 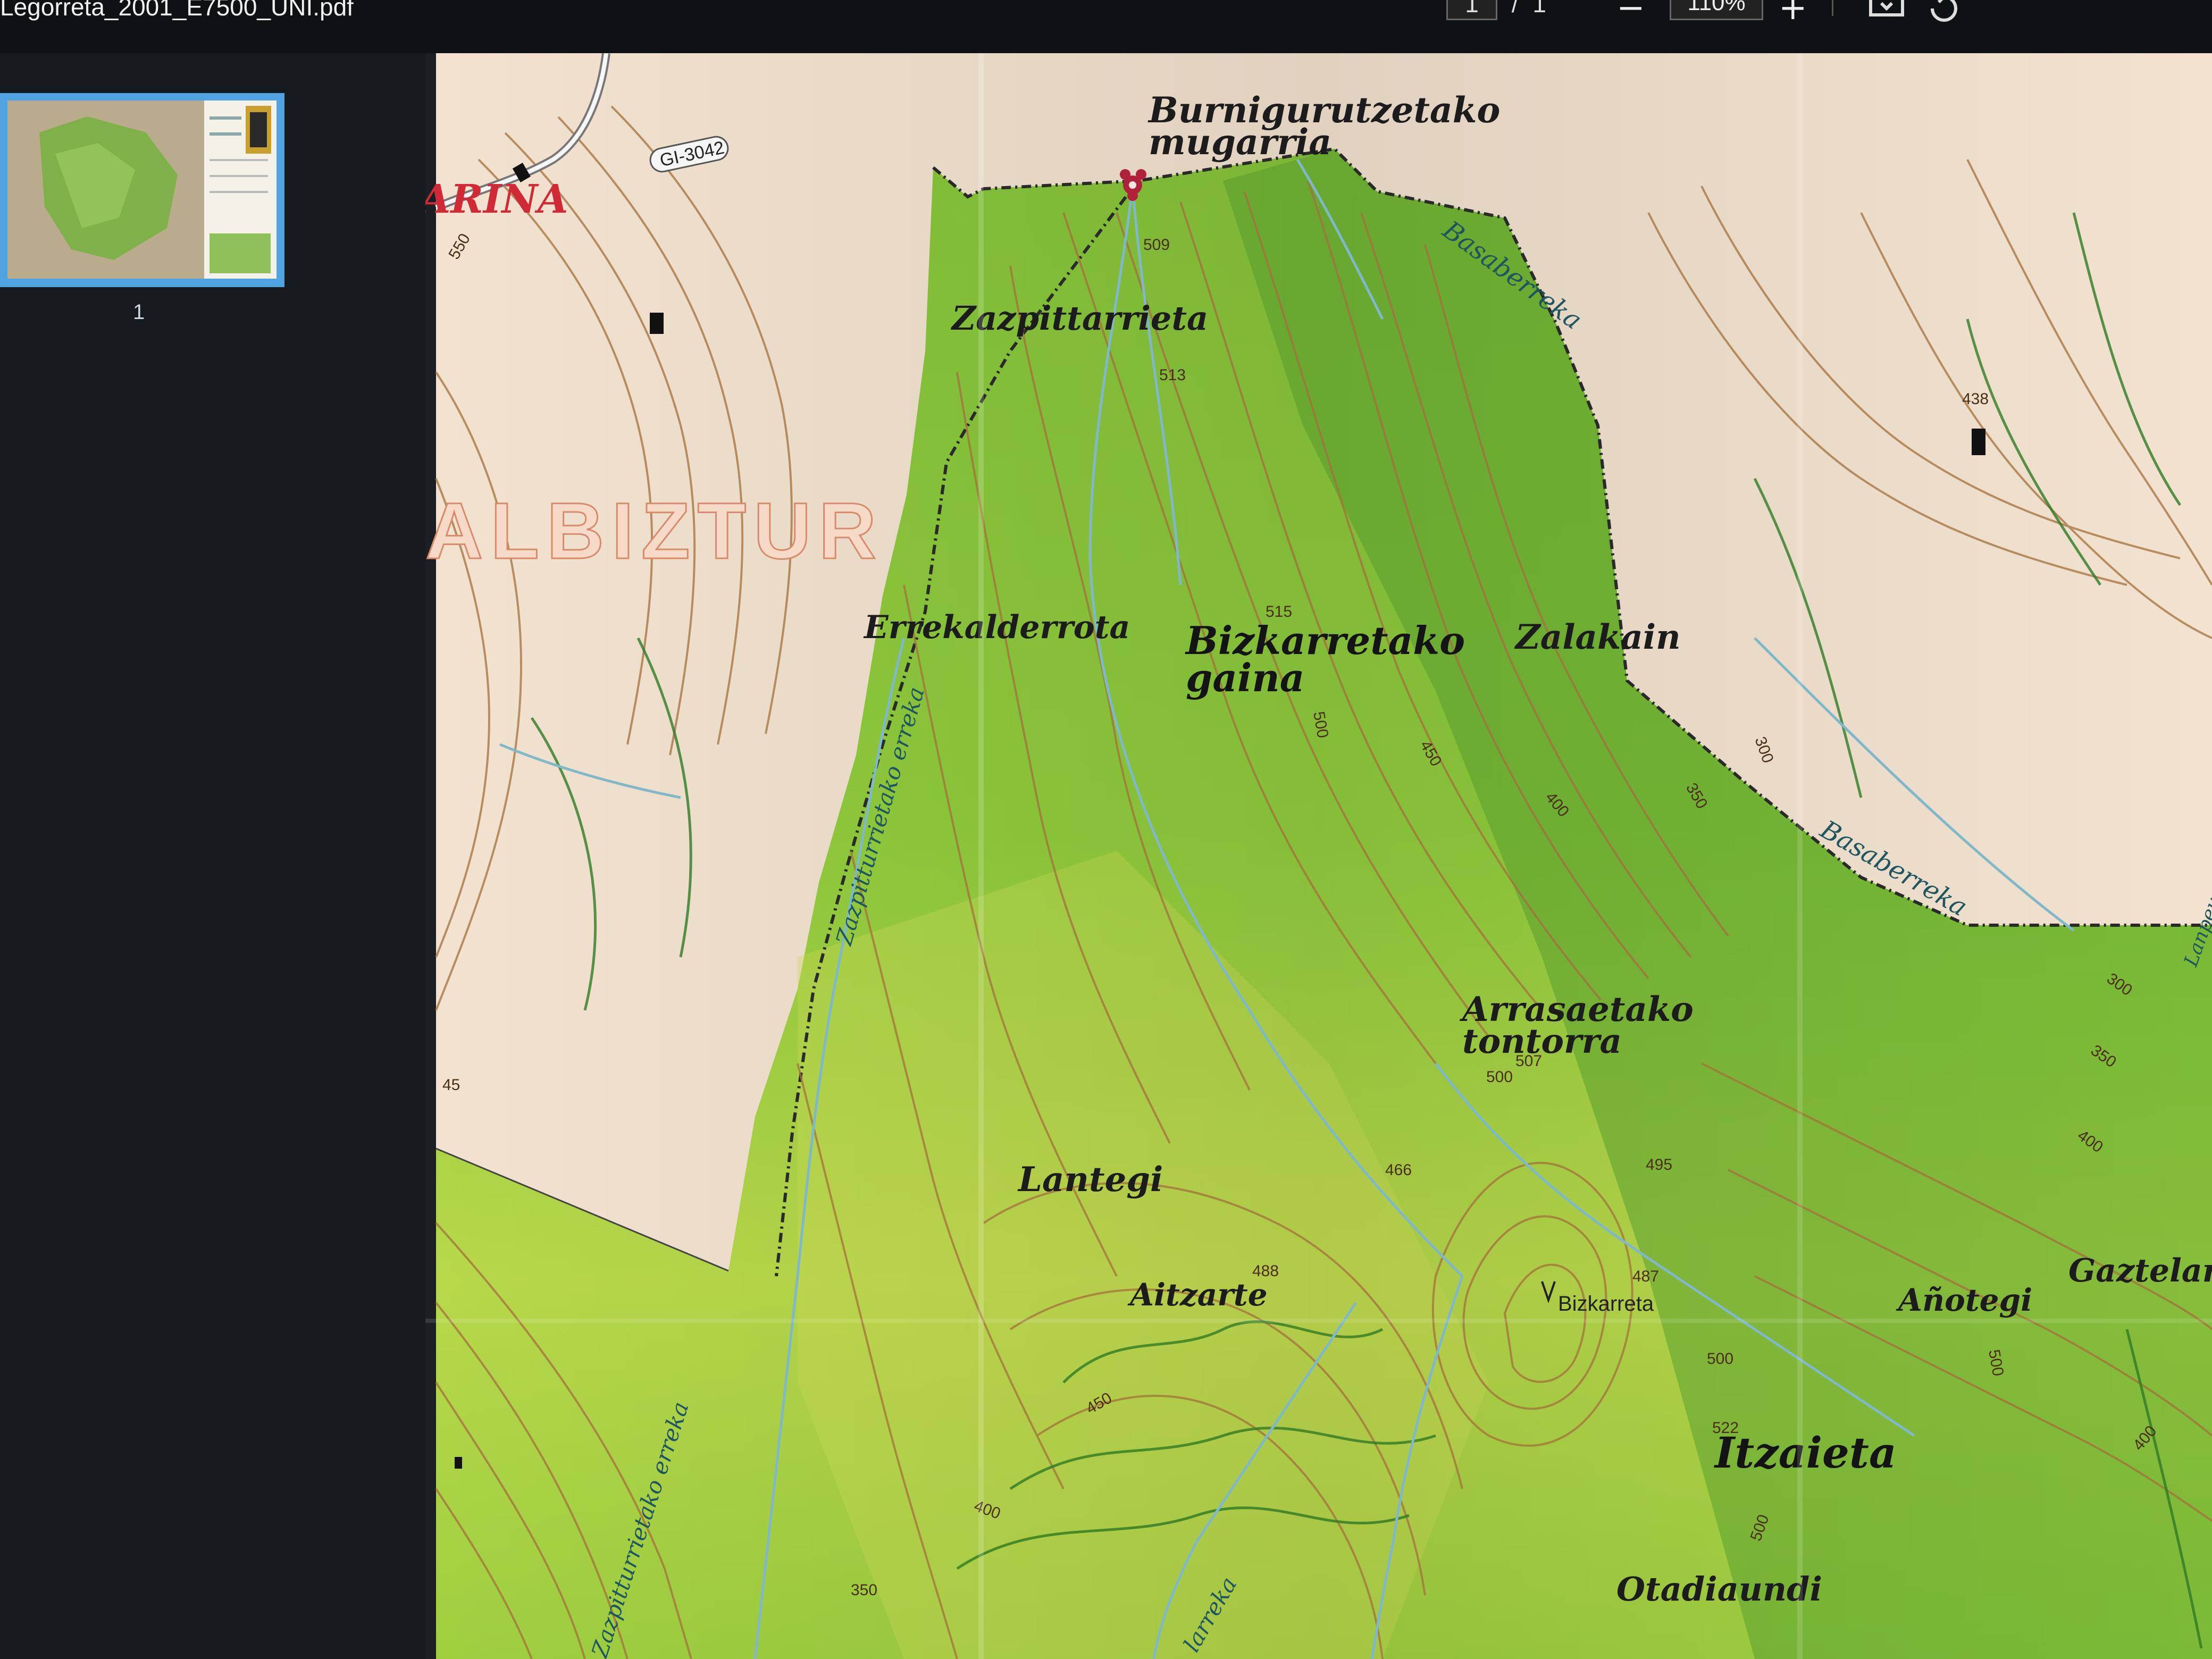 I want to click on rotate-icon, so click(x=1943, y=15).